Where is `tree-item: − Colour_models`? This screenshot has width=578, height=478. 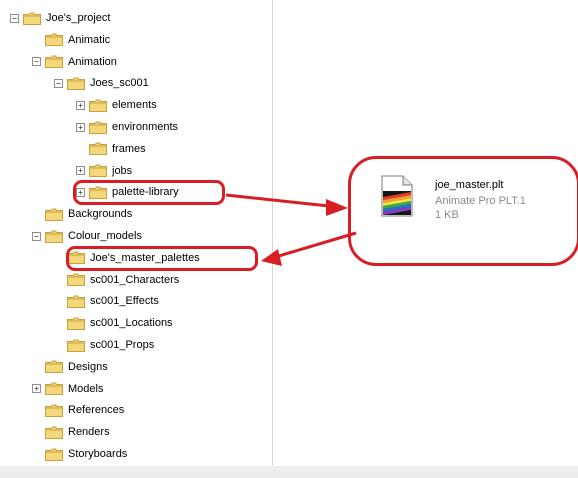 tree-item: − Colour_models is located at coordinates (87, 236).